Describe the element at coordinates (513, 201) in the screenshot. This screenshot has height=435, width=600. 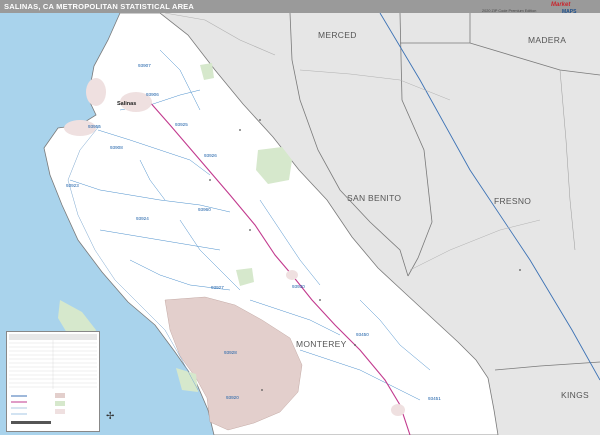
I see `county-label-fresno: FRESNO` at that location.